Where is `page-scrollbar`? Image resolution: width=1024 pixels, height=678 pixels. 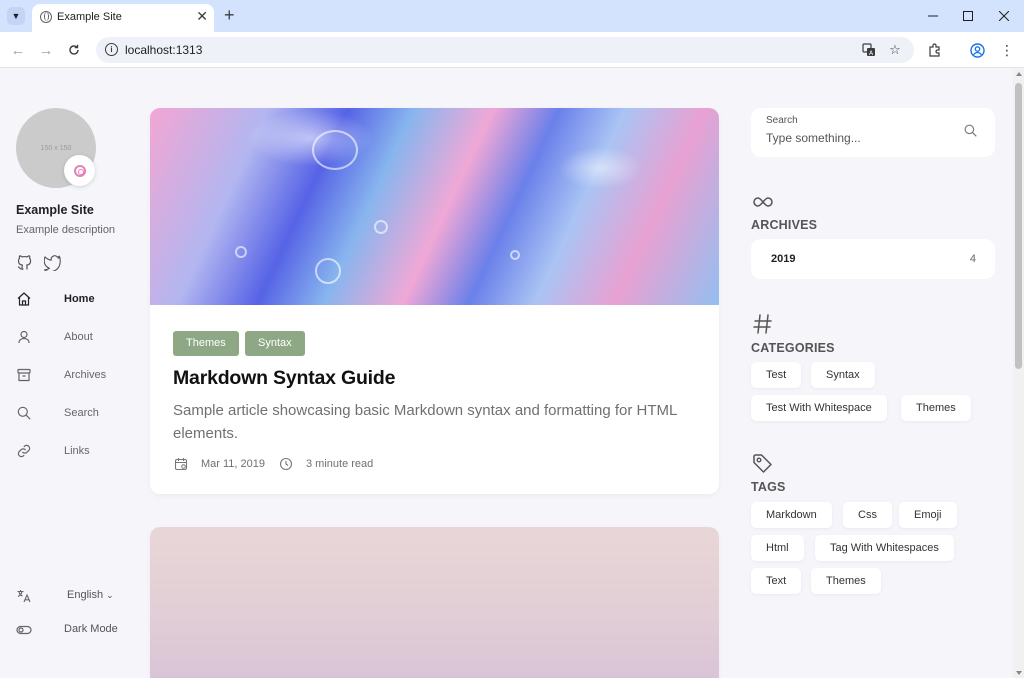 page-scrollbar is located at coordinates (1018, 373).